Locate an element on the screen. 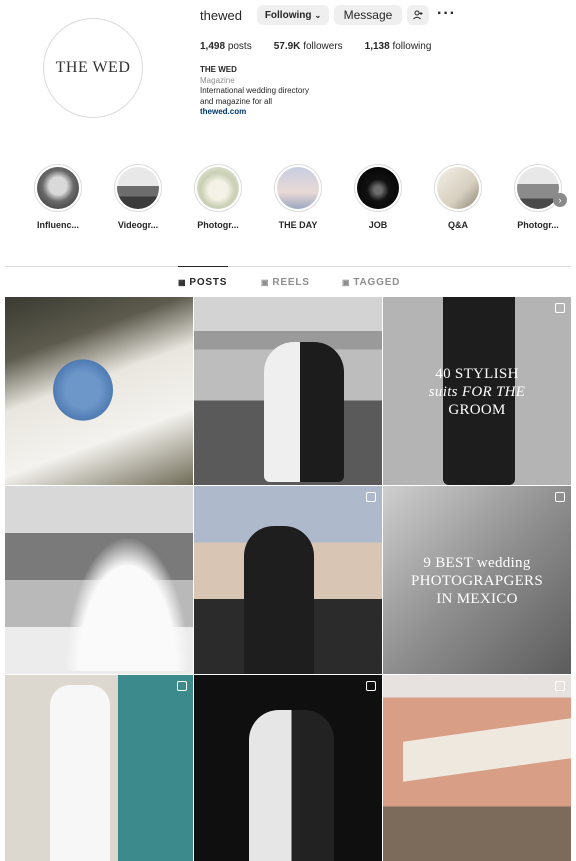  followers-label: followers is located at coordinates (323, 46).